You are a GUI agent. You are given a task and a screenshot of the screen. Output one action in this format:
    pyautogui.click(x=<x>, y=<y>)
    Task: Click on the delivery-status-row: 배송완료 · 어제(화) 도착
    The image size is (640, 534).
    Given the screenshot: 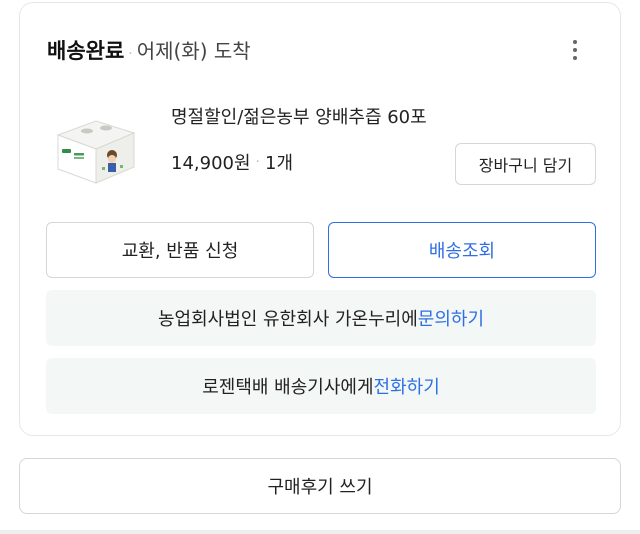 What is the action you would take?
    pyautogui.click(x=149, y=50)
    